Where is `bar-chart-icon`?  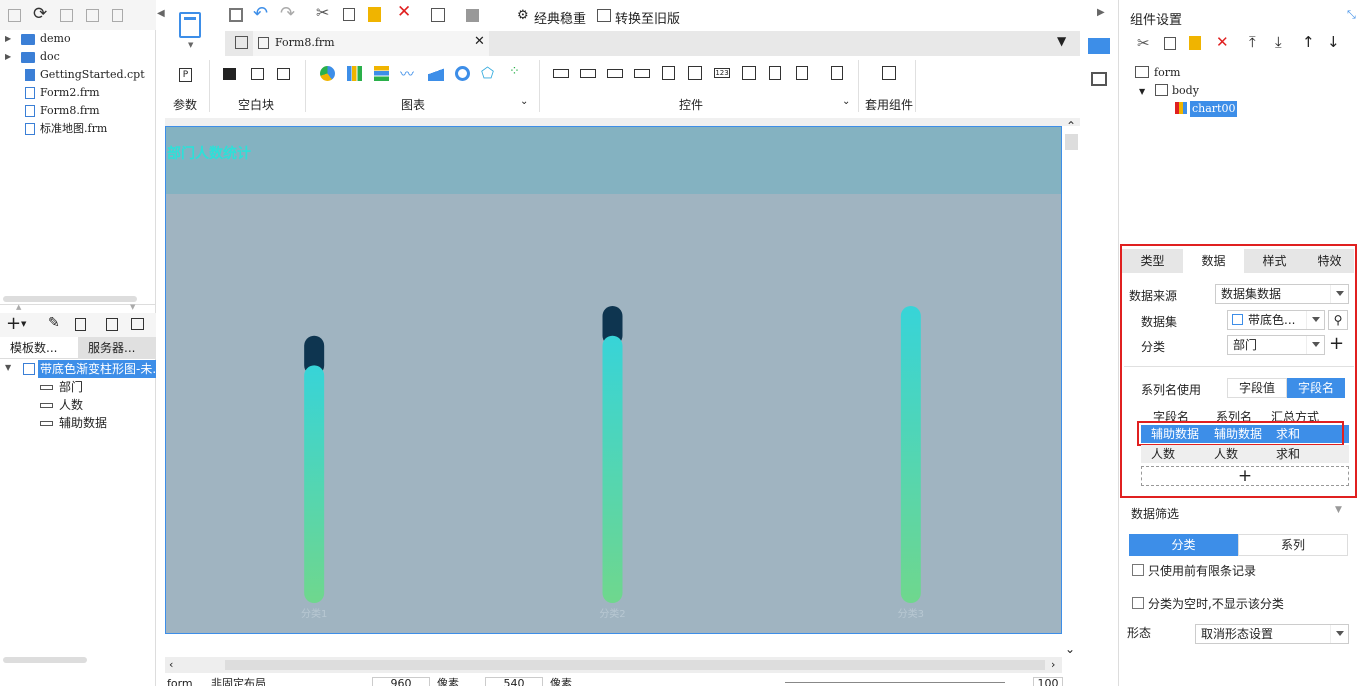 bar-chart-icon is located at coordinates (354, 73).